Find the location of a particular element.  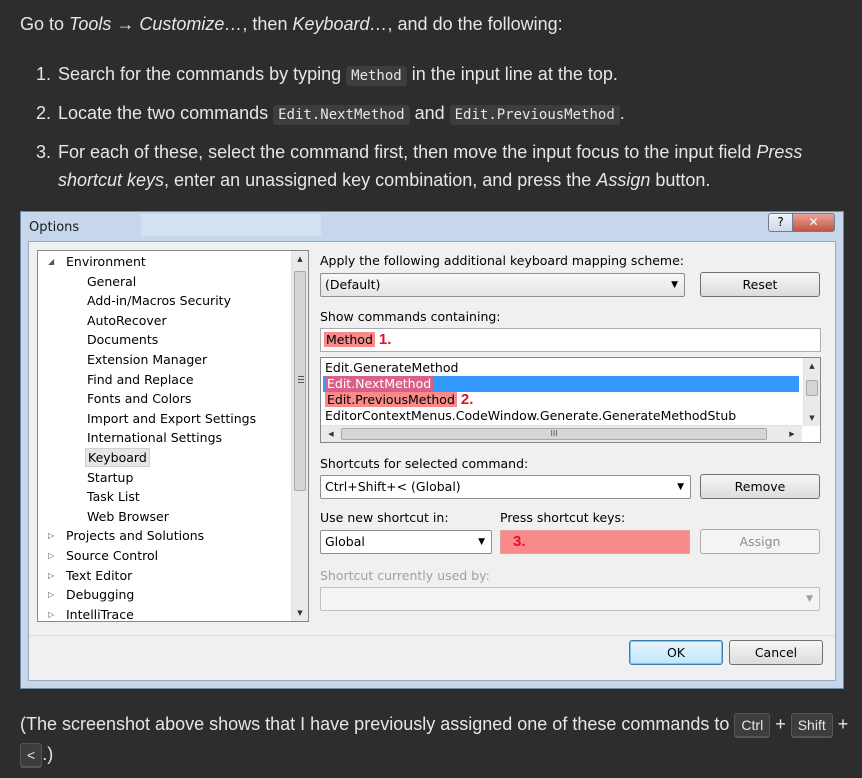

tree-item: Web Browser is located at coordinates (164, 517).